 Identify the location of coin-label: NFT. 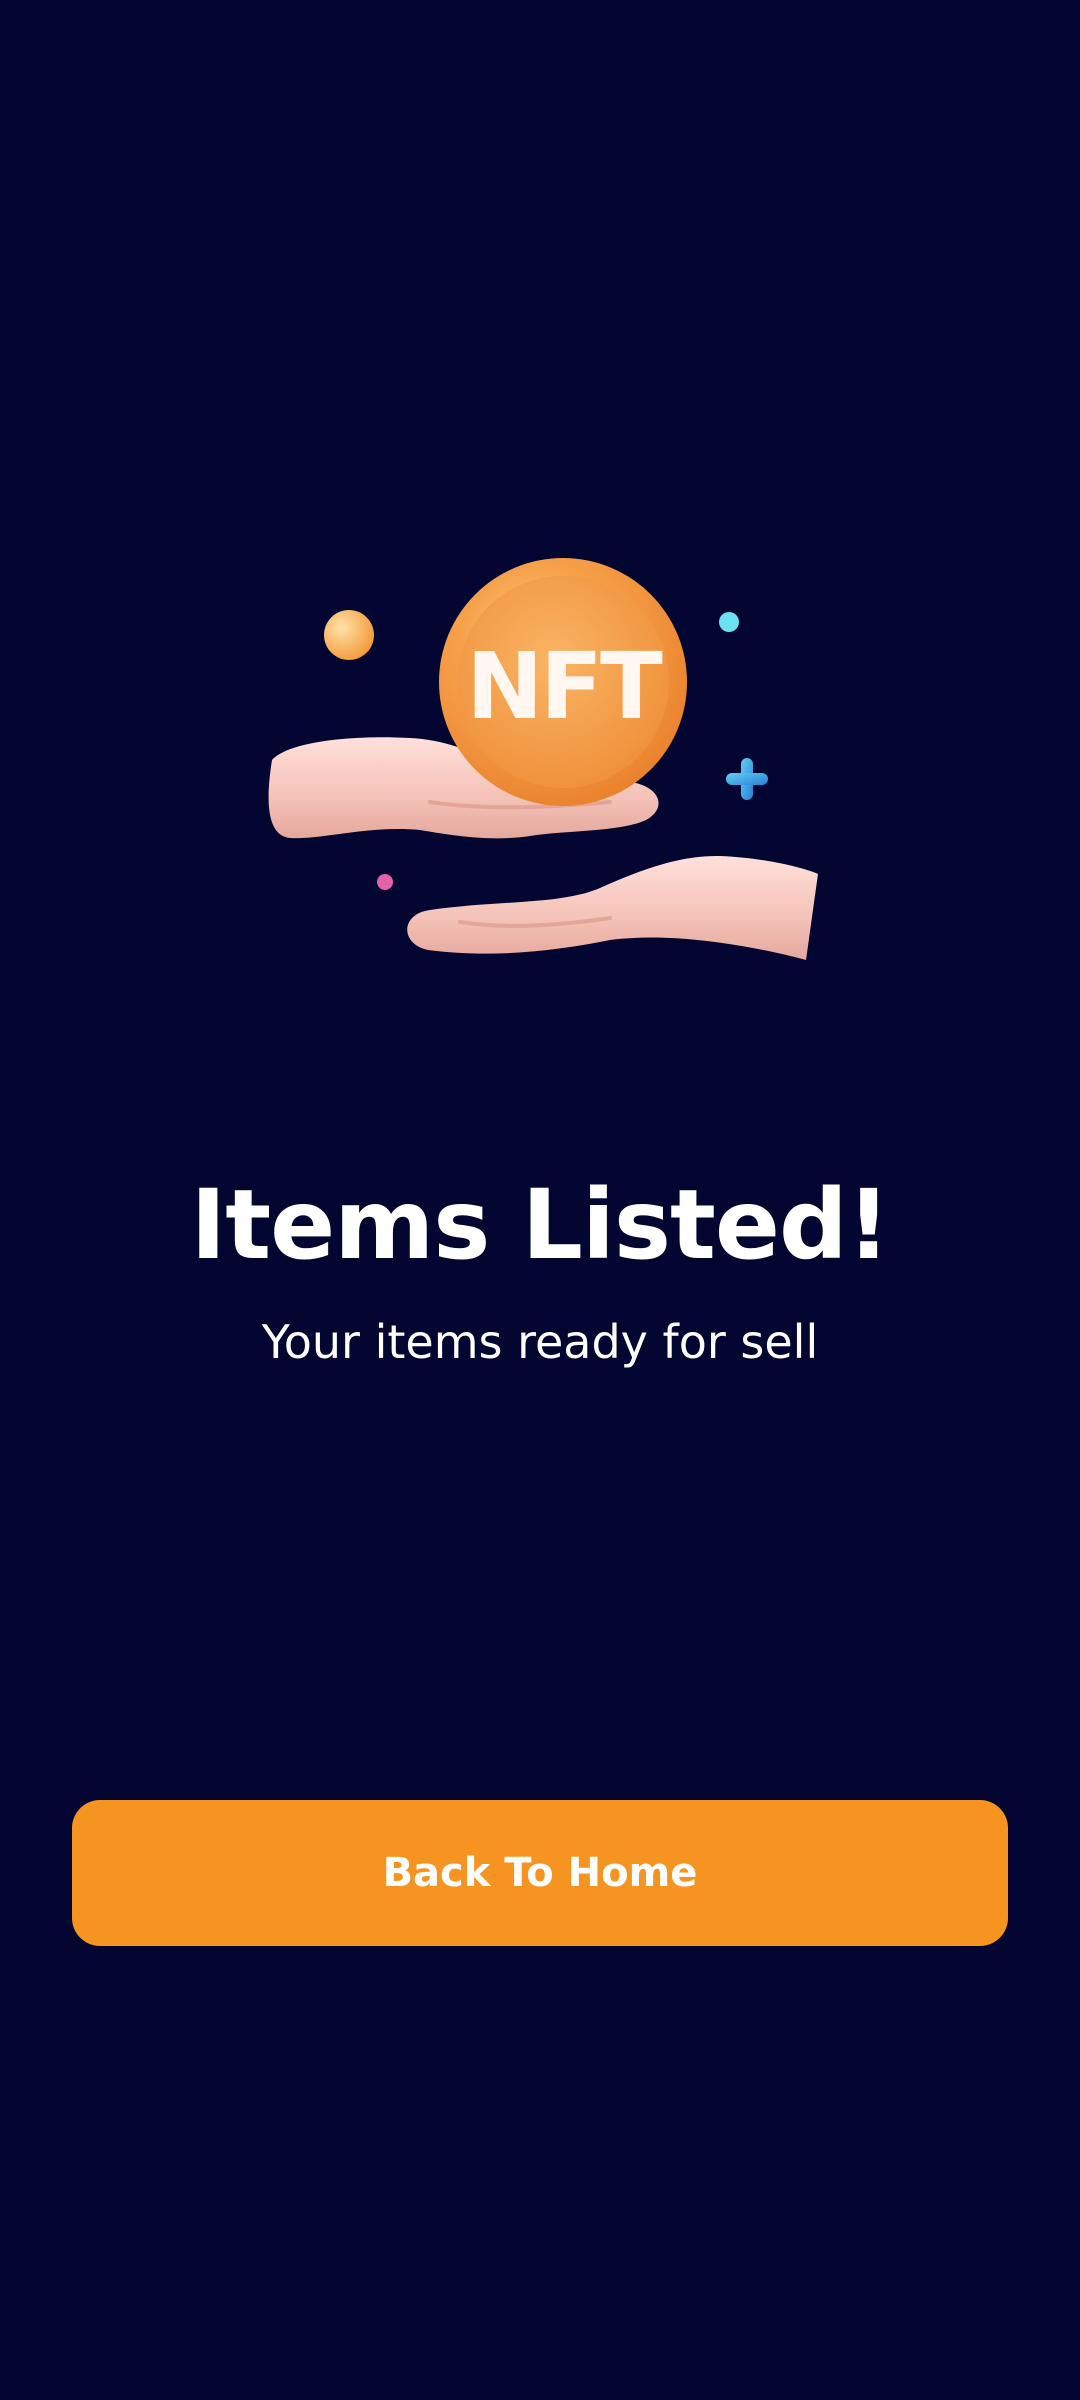
(564, 686).